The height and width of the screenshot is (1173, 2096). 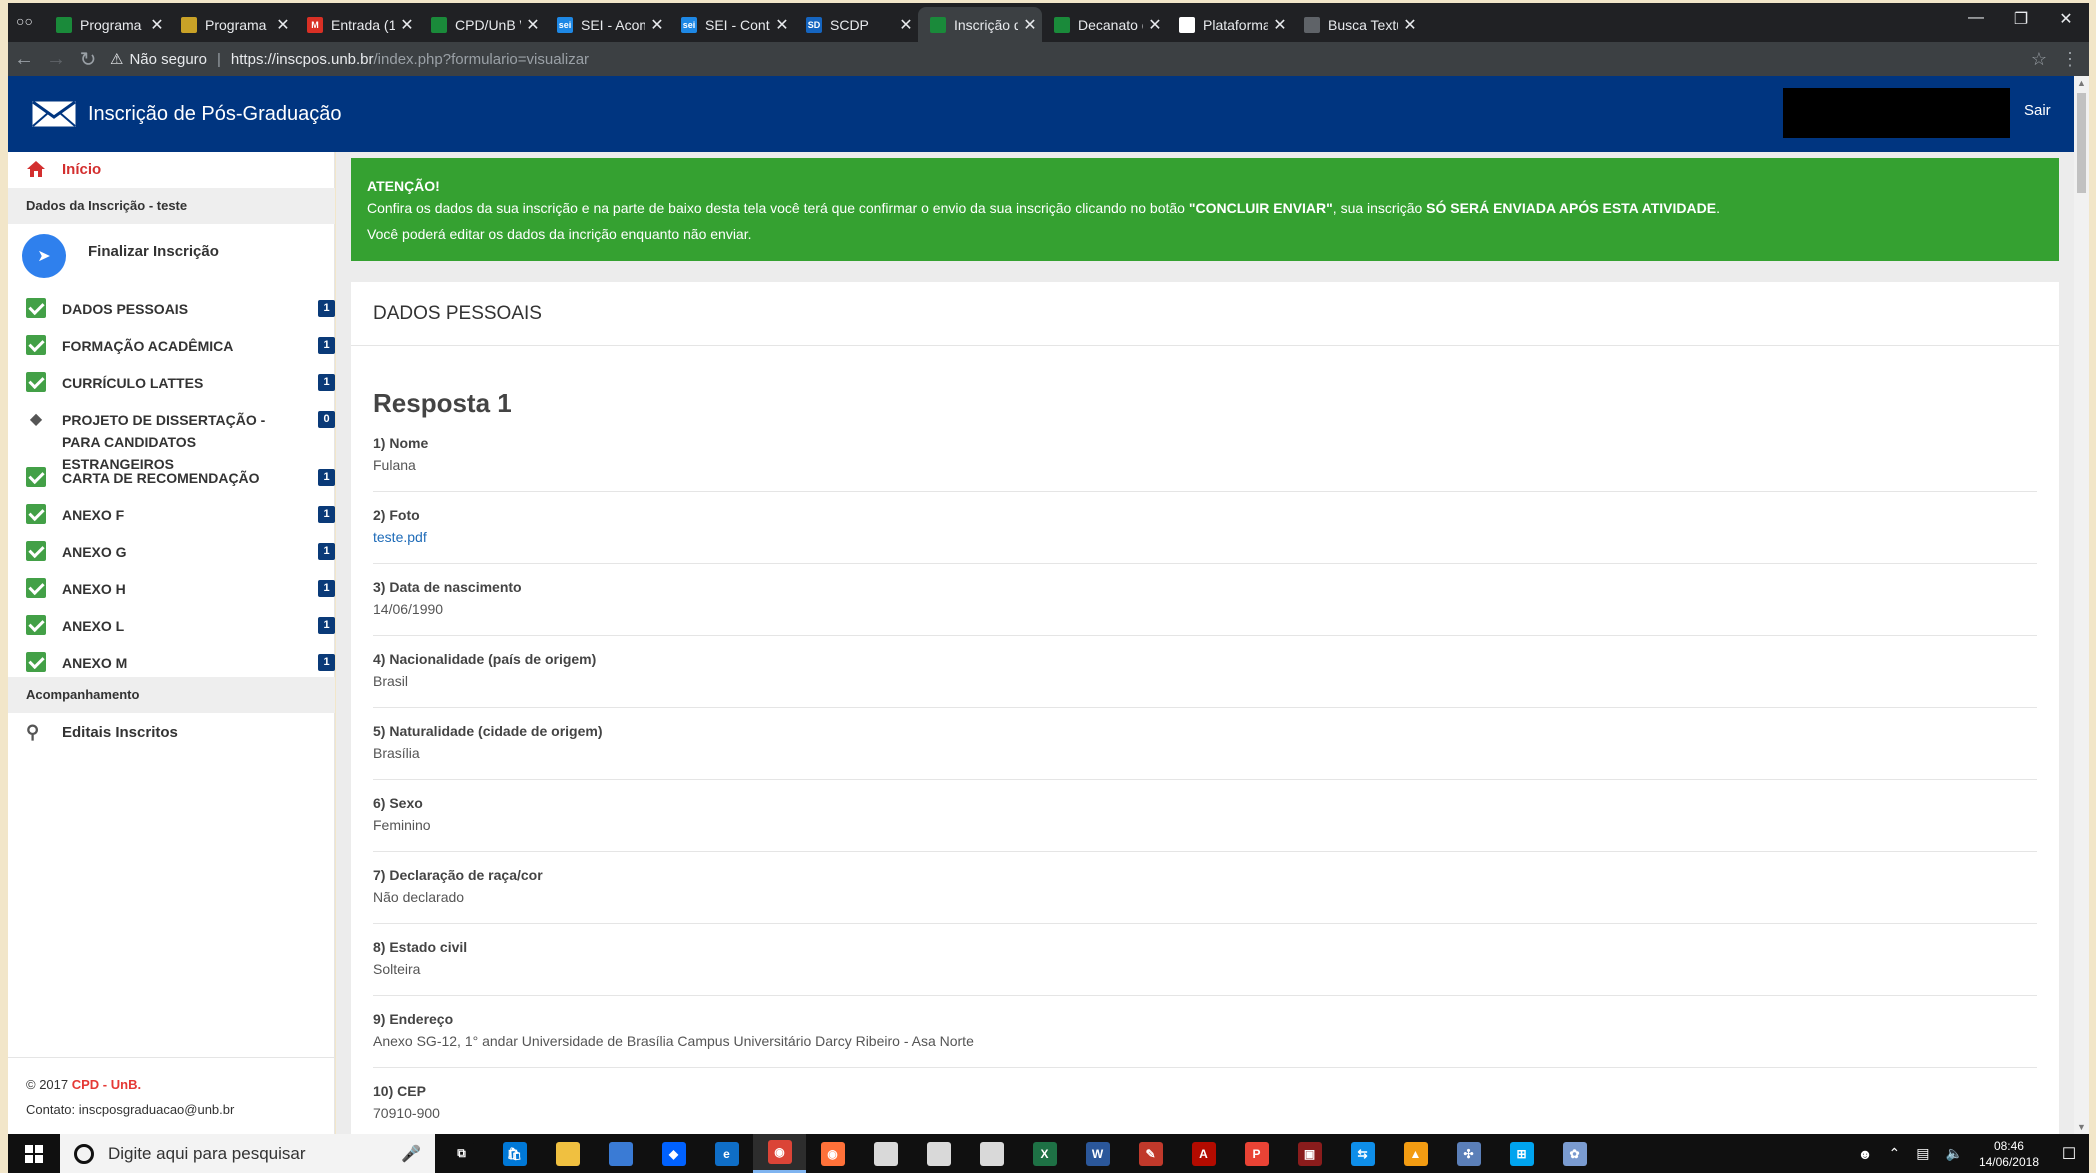 What do you see at coordinates (1976, 18) in the screenshot?
I see `minimize-icon: —` at bounding box center [1976, 18].